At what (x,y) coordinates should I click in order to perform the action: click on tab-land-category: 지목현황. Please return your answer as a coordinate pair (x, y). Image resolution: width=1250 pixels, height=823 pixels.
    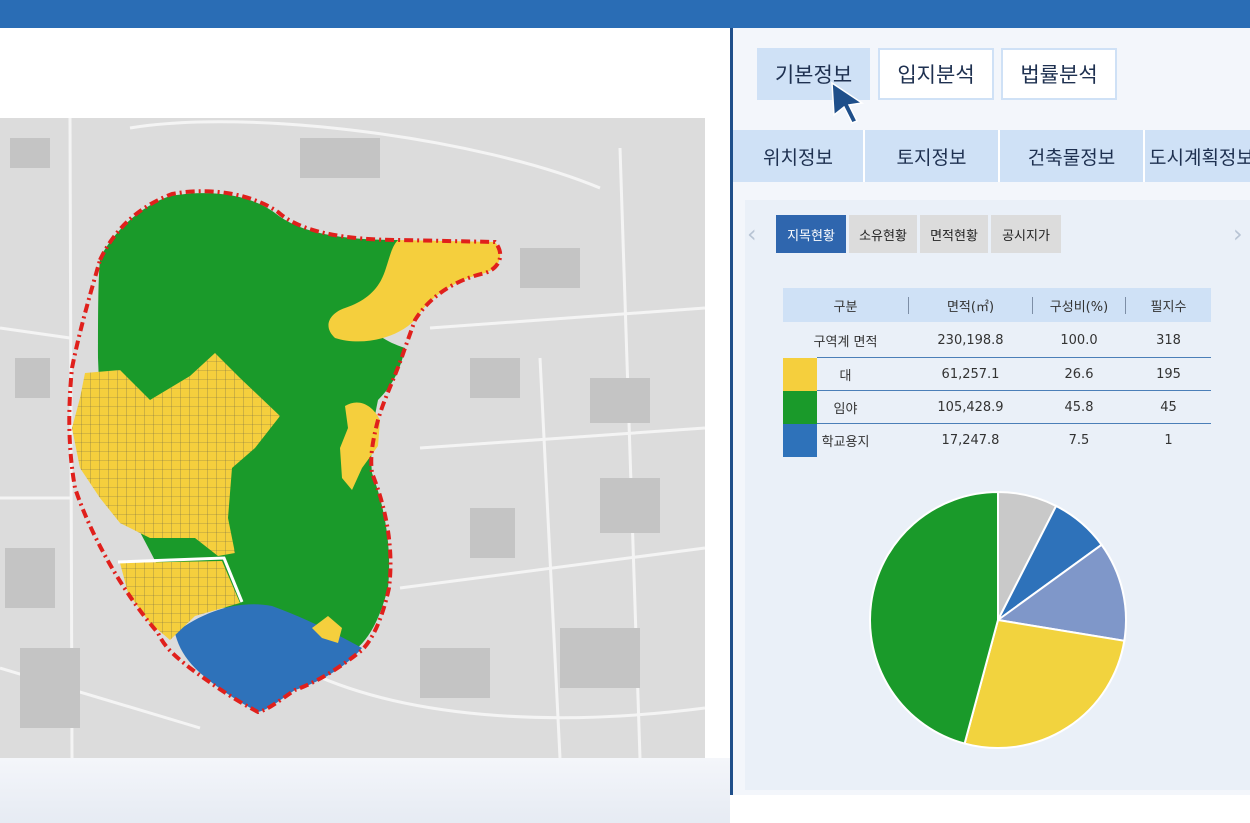
    Looking at the image, I should click on (811, 234).